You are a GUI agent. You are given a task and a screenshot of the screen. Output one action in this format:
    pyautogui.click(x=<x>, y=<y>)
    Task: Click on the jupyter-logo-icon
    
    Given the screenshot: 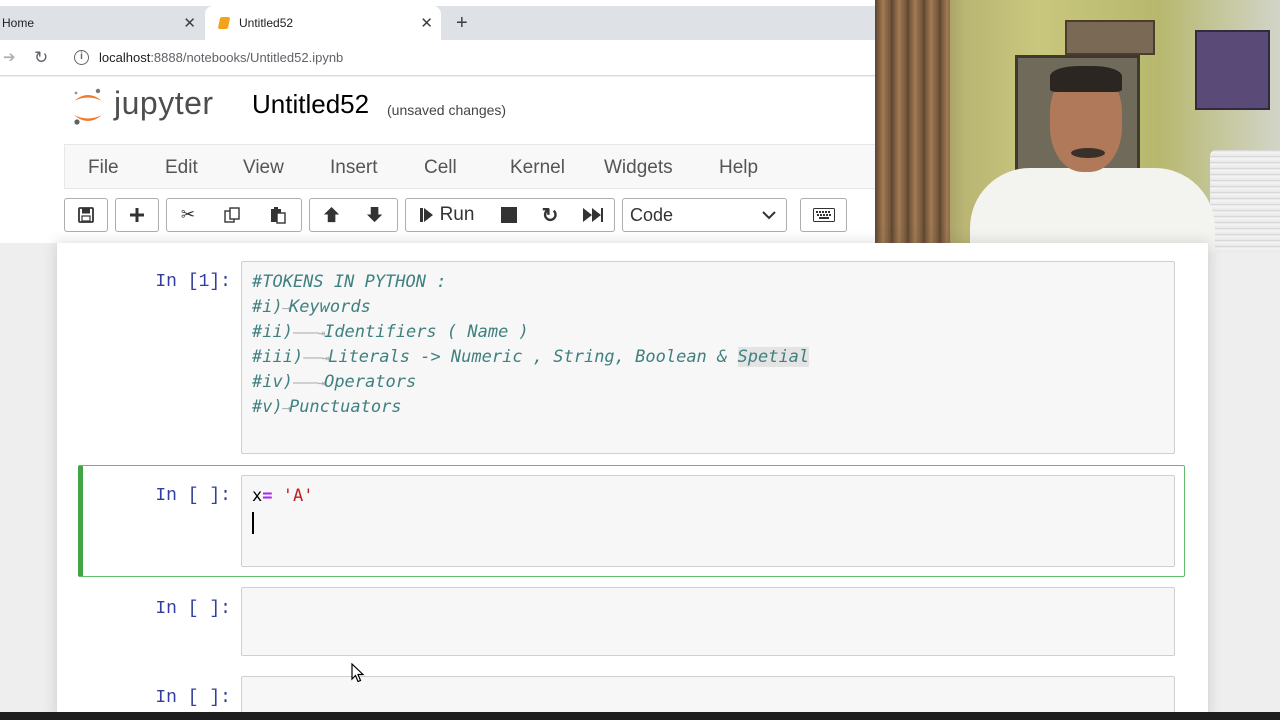 What is the action you would take?
    pyautogui.click(x=88, y=107)
    